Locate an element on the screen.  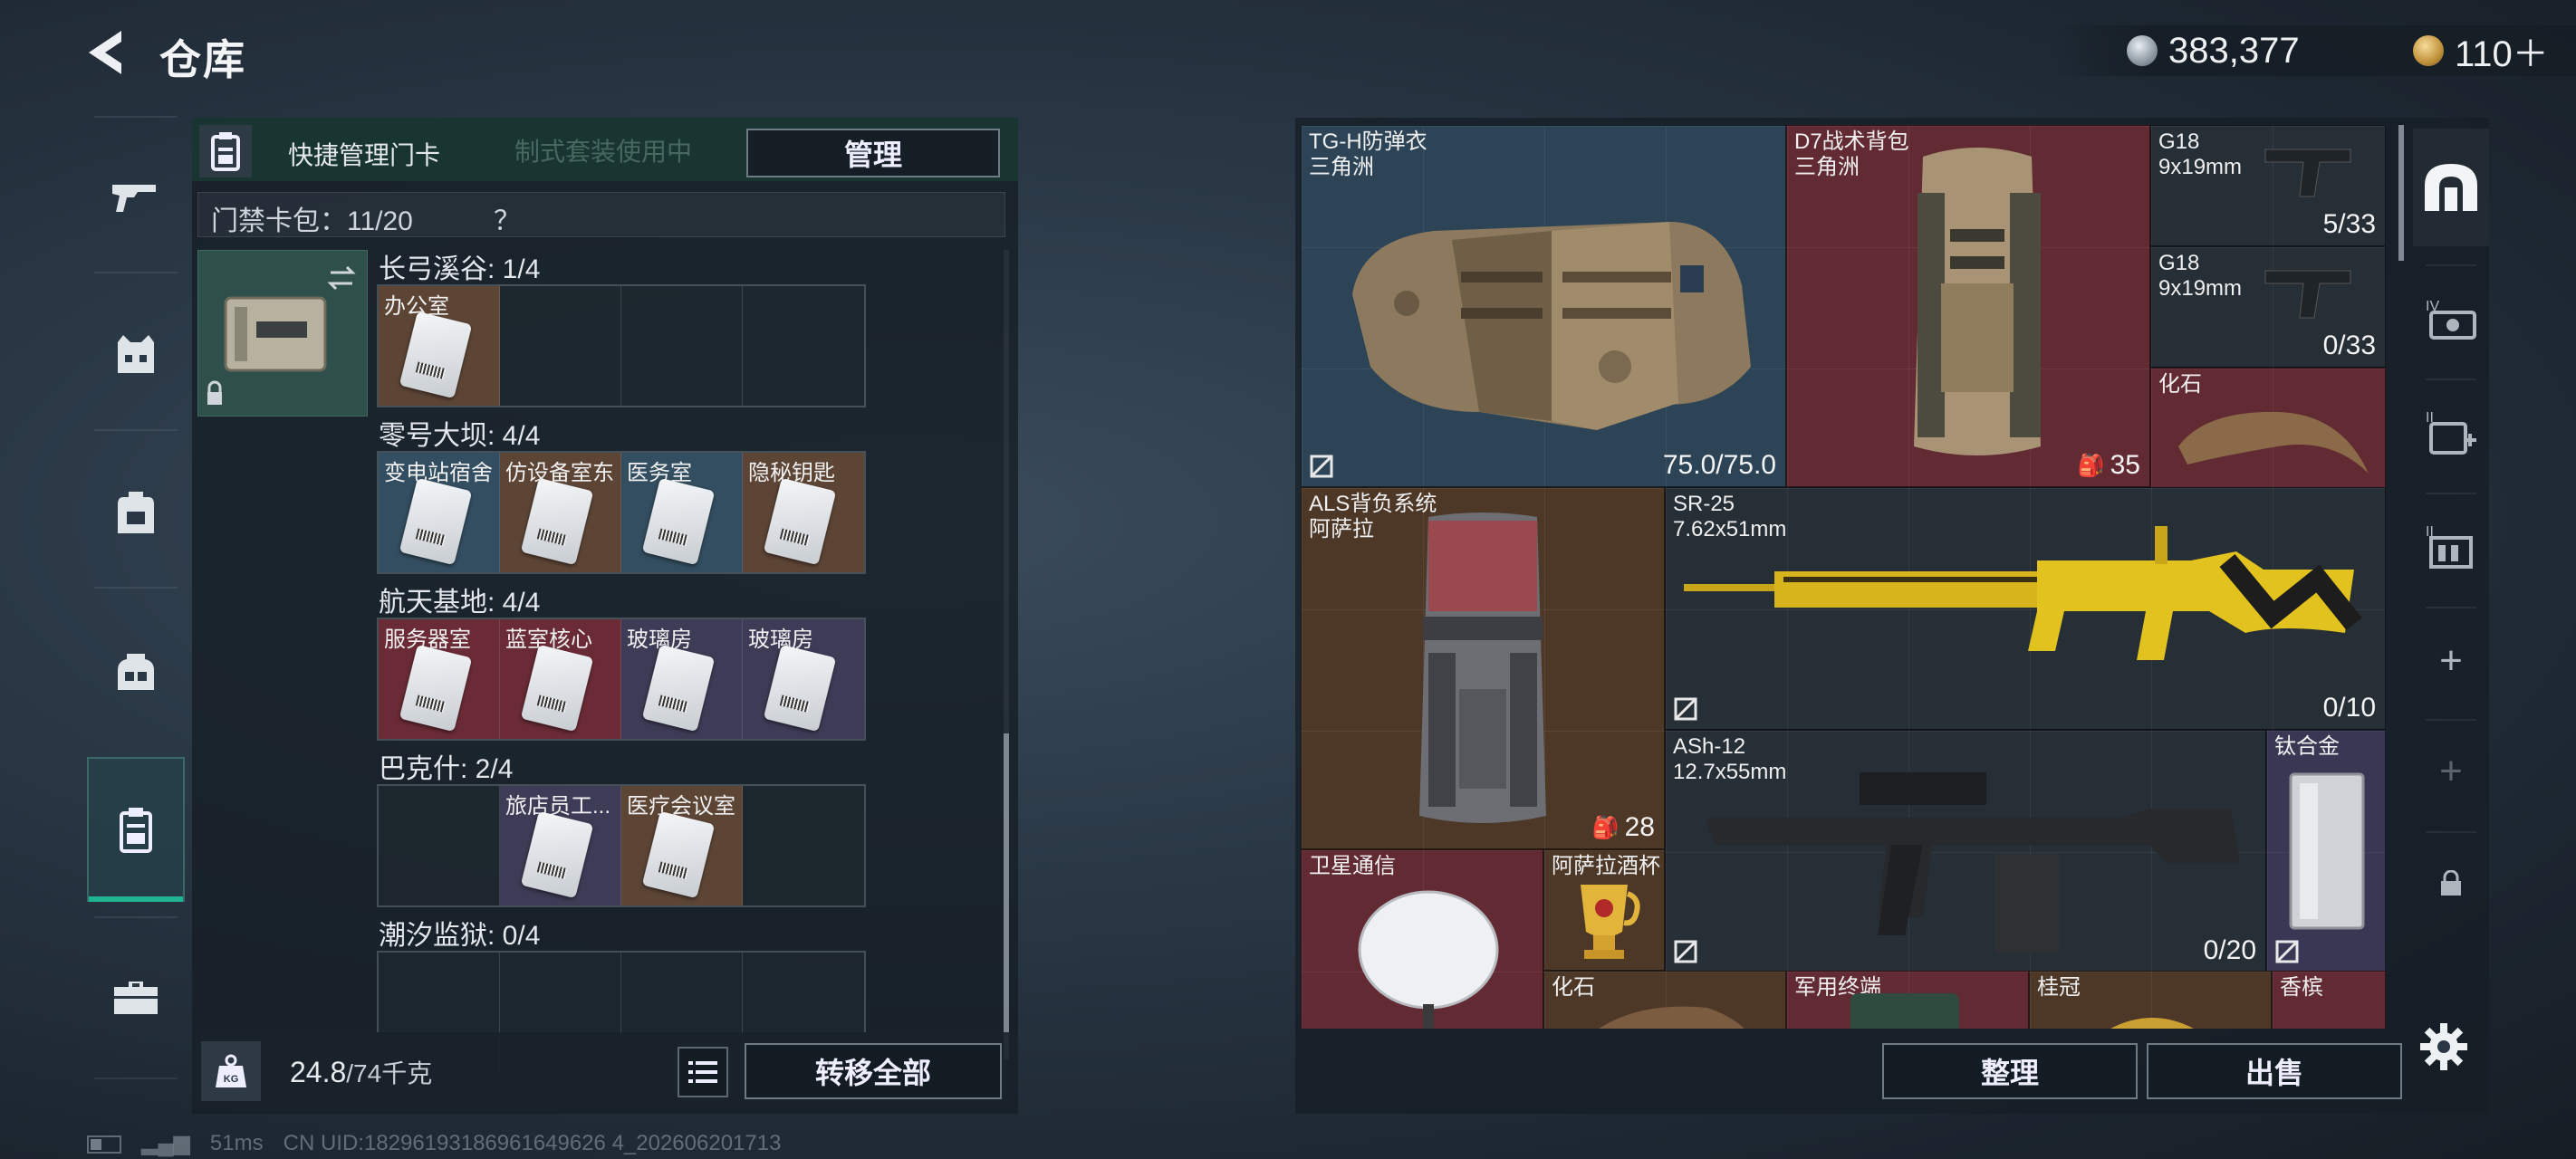
locked-slot-button is located at coordinates (2451, 884).